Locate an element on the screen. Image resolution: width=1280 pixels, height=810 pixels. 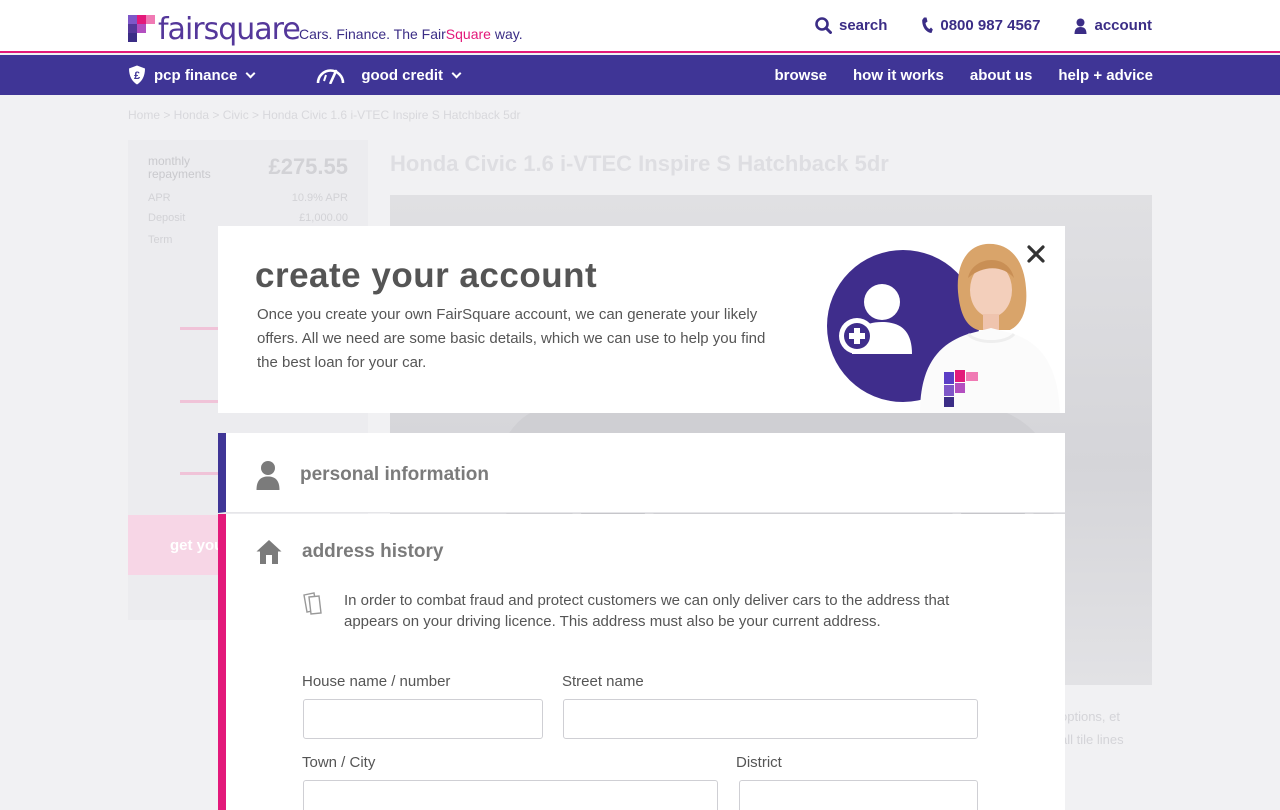
pound-shield-icon: £ is located at coordinates (137, 75).